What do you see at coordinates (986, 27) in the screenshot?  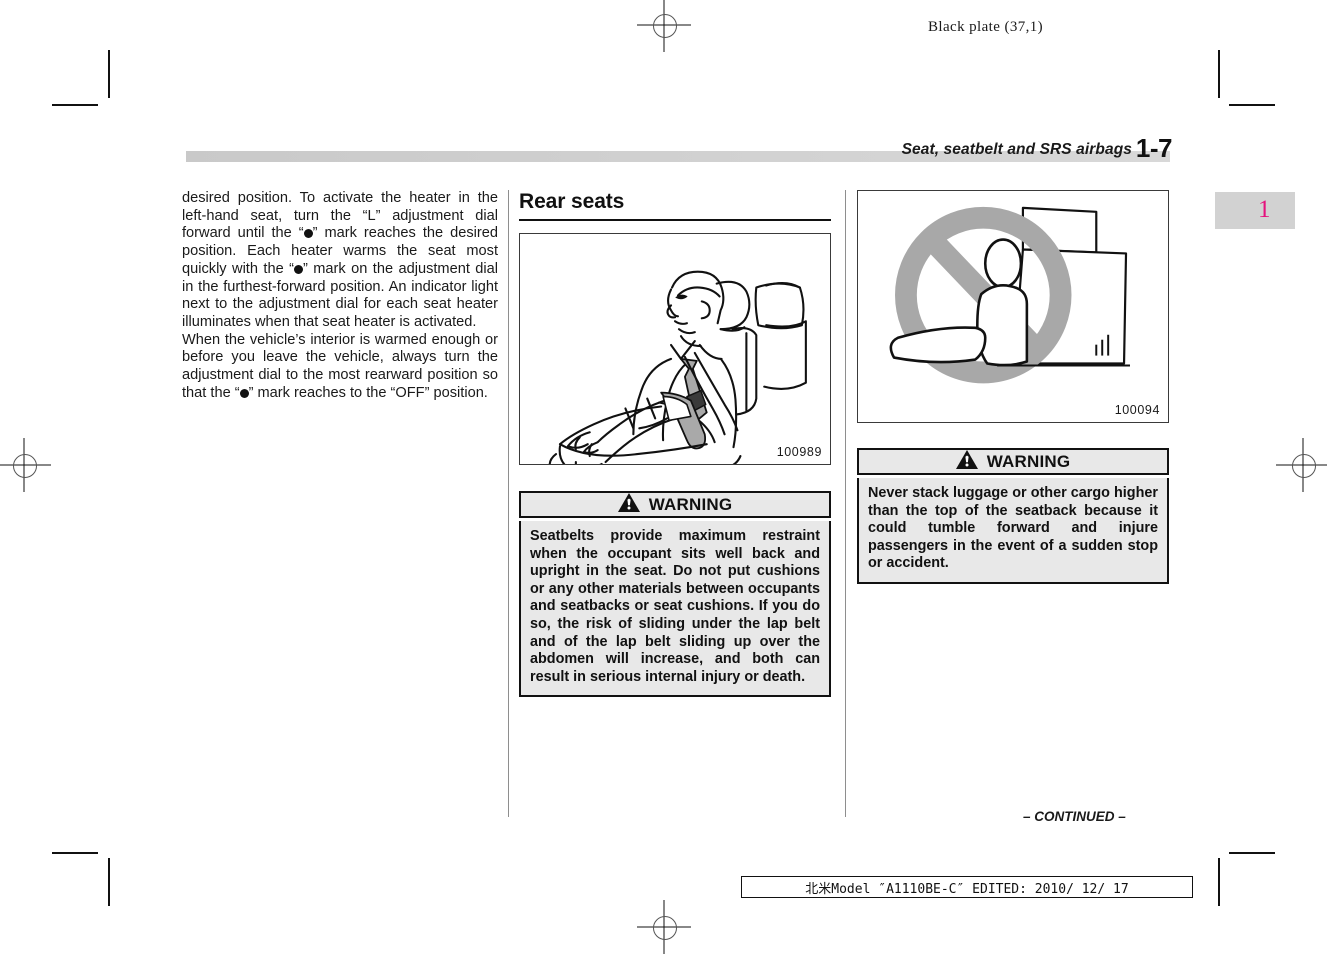 I see `black-plate-label: Black plate (37,1)` at bounding box center [986, 27].